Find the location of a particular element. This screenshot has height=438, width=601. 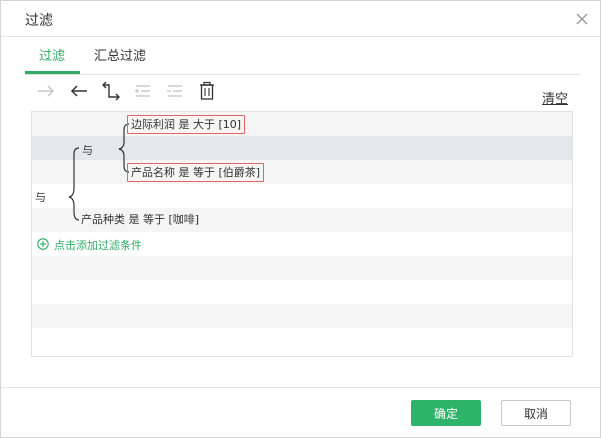

tree-row-selected is located at coordinates (302, 148).